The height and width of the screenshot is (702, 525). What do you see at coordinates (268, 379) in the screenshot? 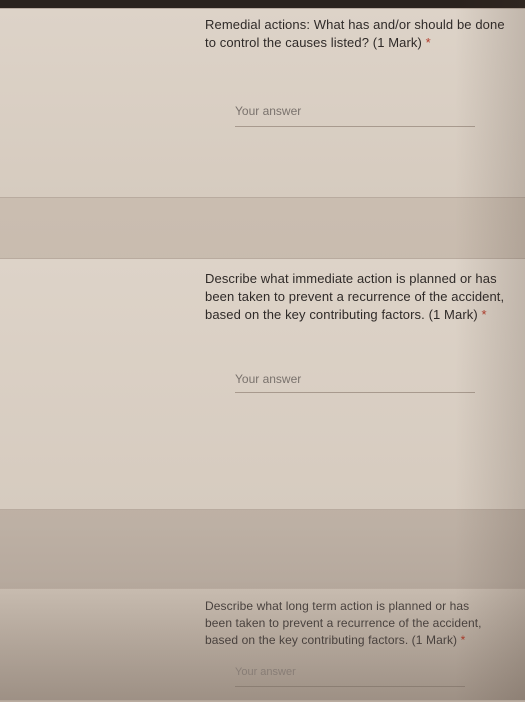
I see `answer-input-immediate-action: Your answer` at bounding box center [268, 379].